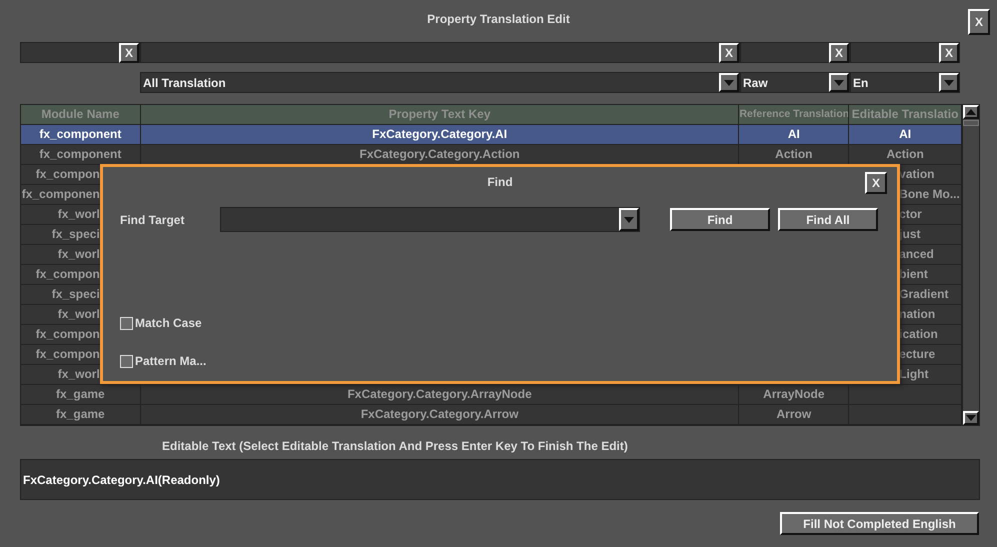 The image size is (997, 547). I want to click on dropdown-field: All Translation, so click(440, 82).